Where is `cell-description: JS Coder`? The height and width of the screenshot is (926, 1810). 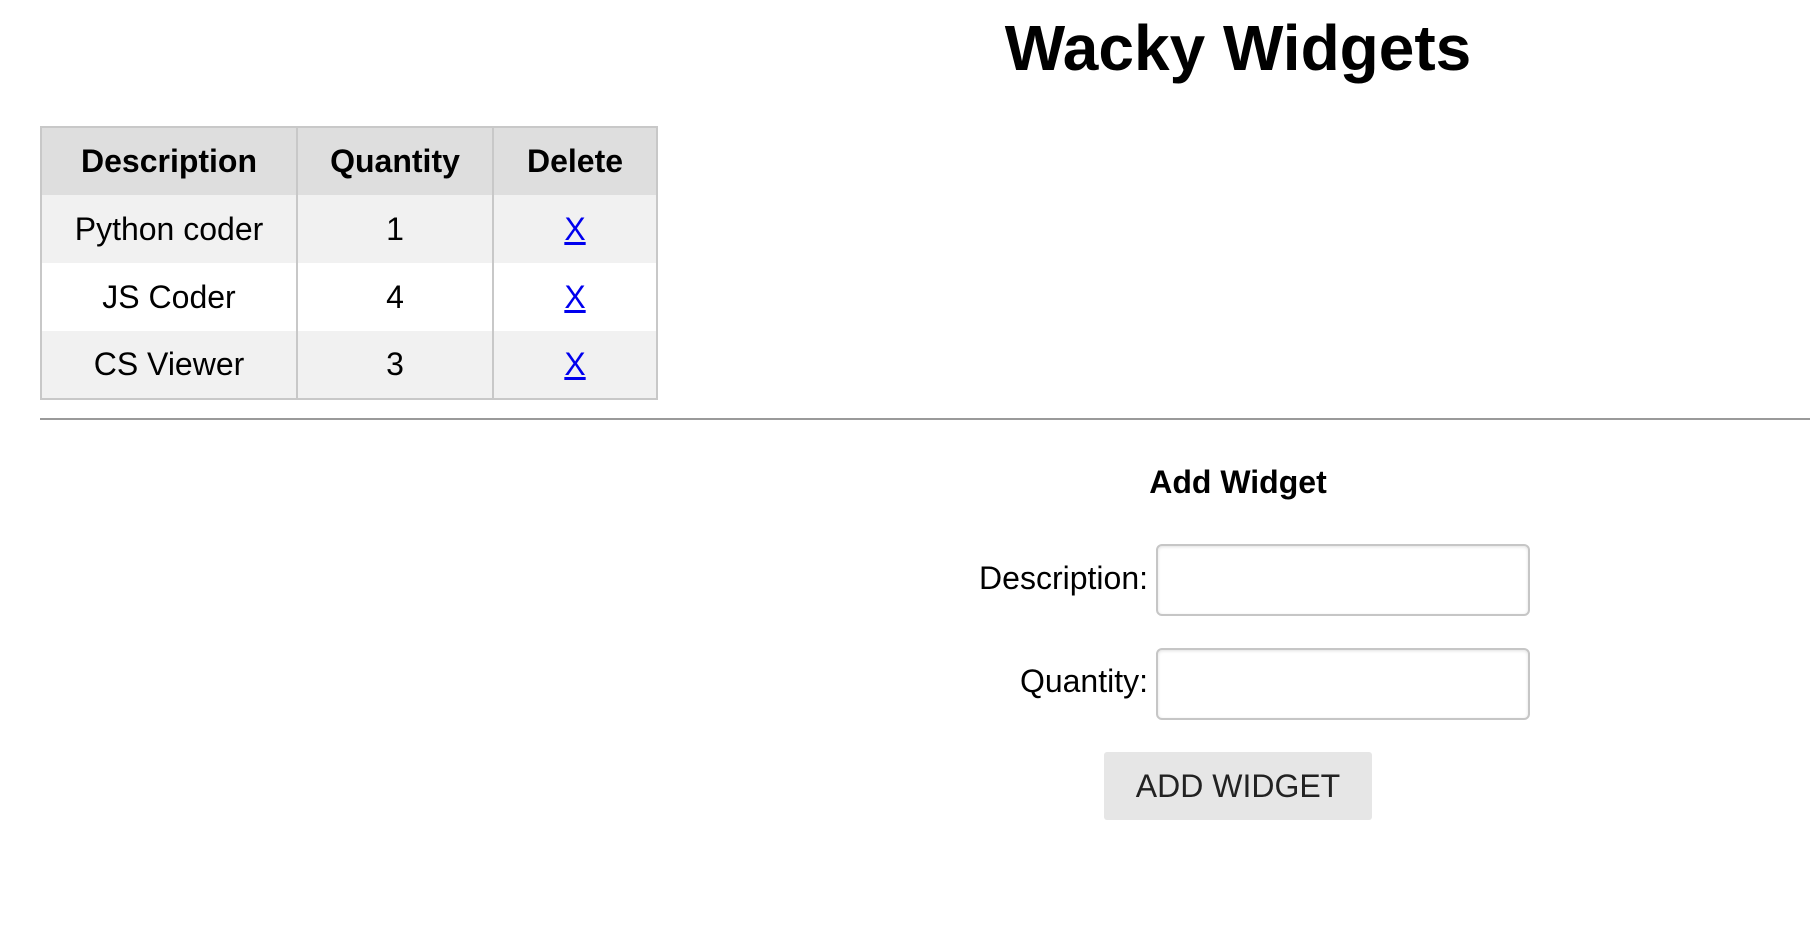
cell-description: JS Coder is located at coordinates (169, 297).